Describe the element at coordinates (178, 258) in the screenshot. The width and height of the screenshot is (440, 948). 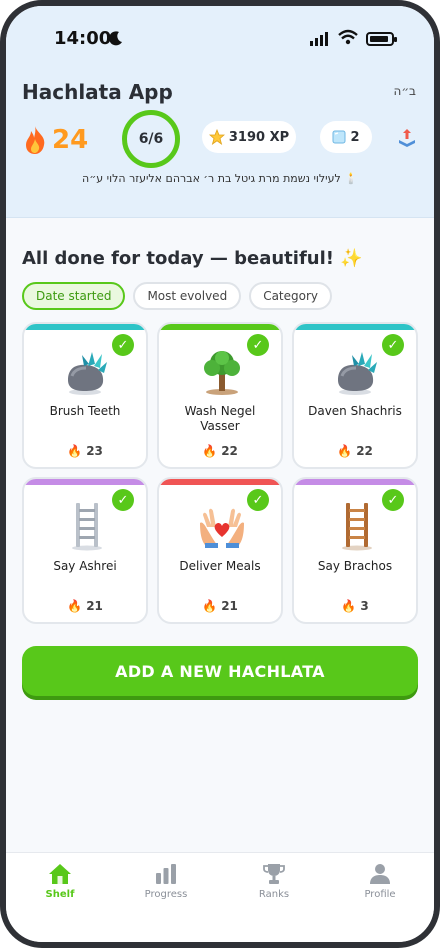
I see `done-title-text: All done for today — beautiful!` at that location.